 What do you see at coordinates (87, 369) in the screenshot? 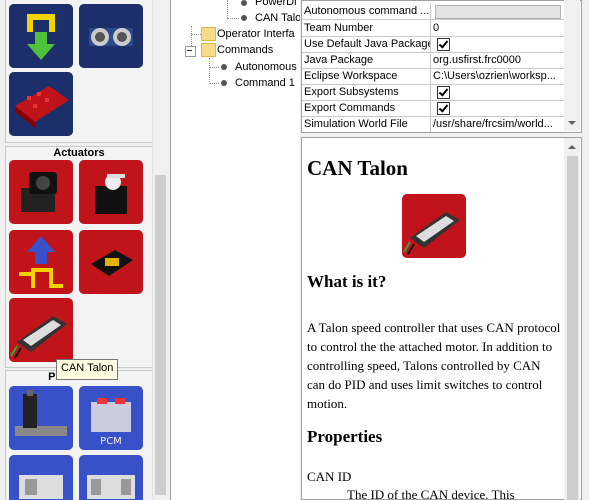
I see `tooltip: CAN Talon` at bounding box center [87, 369].